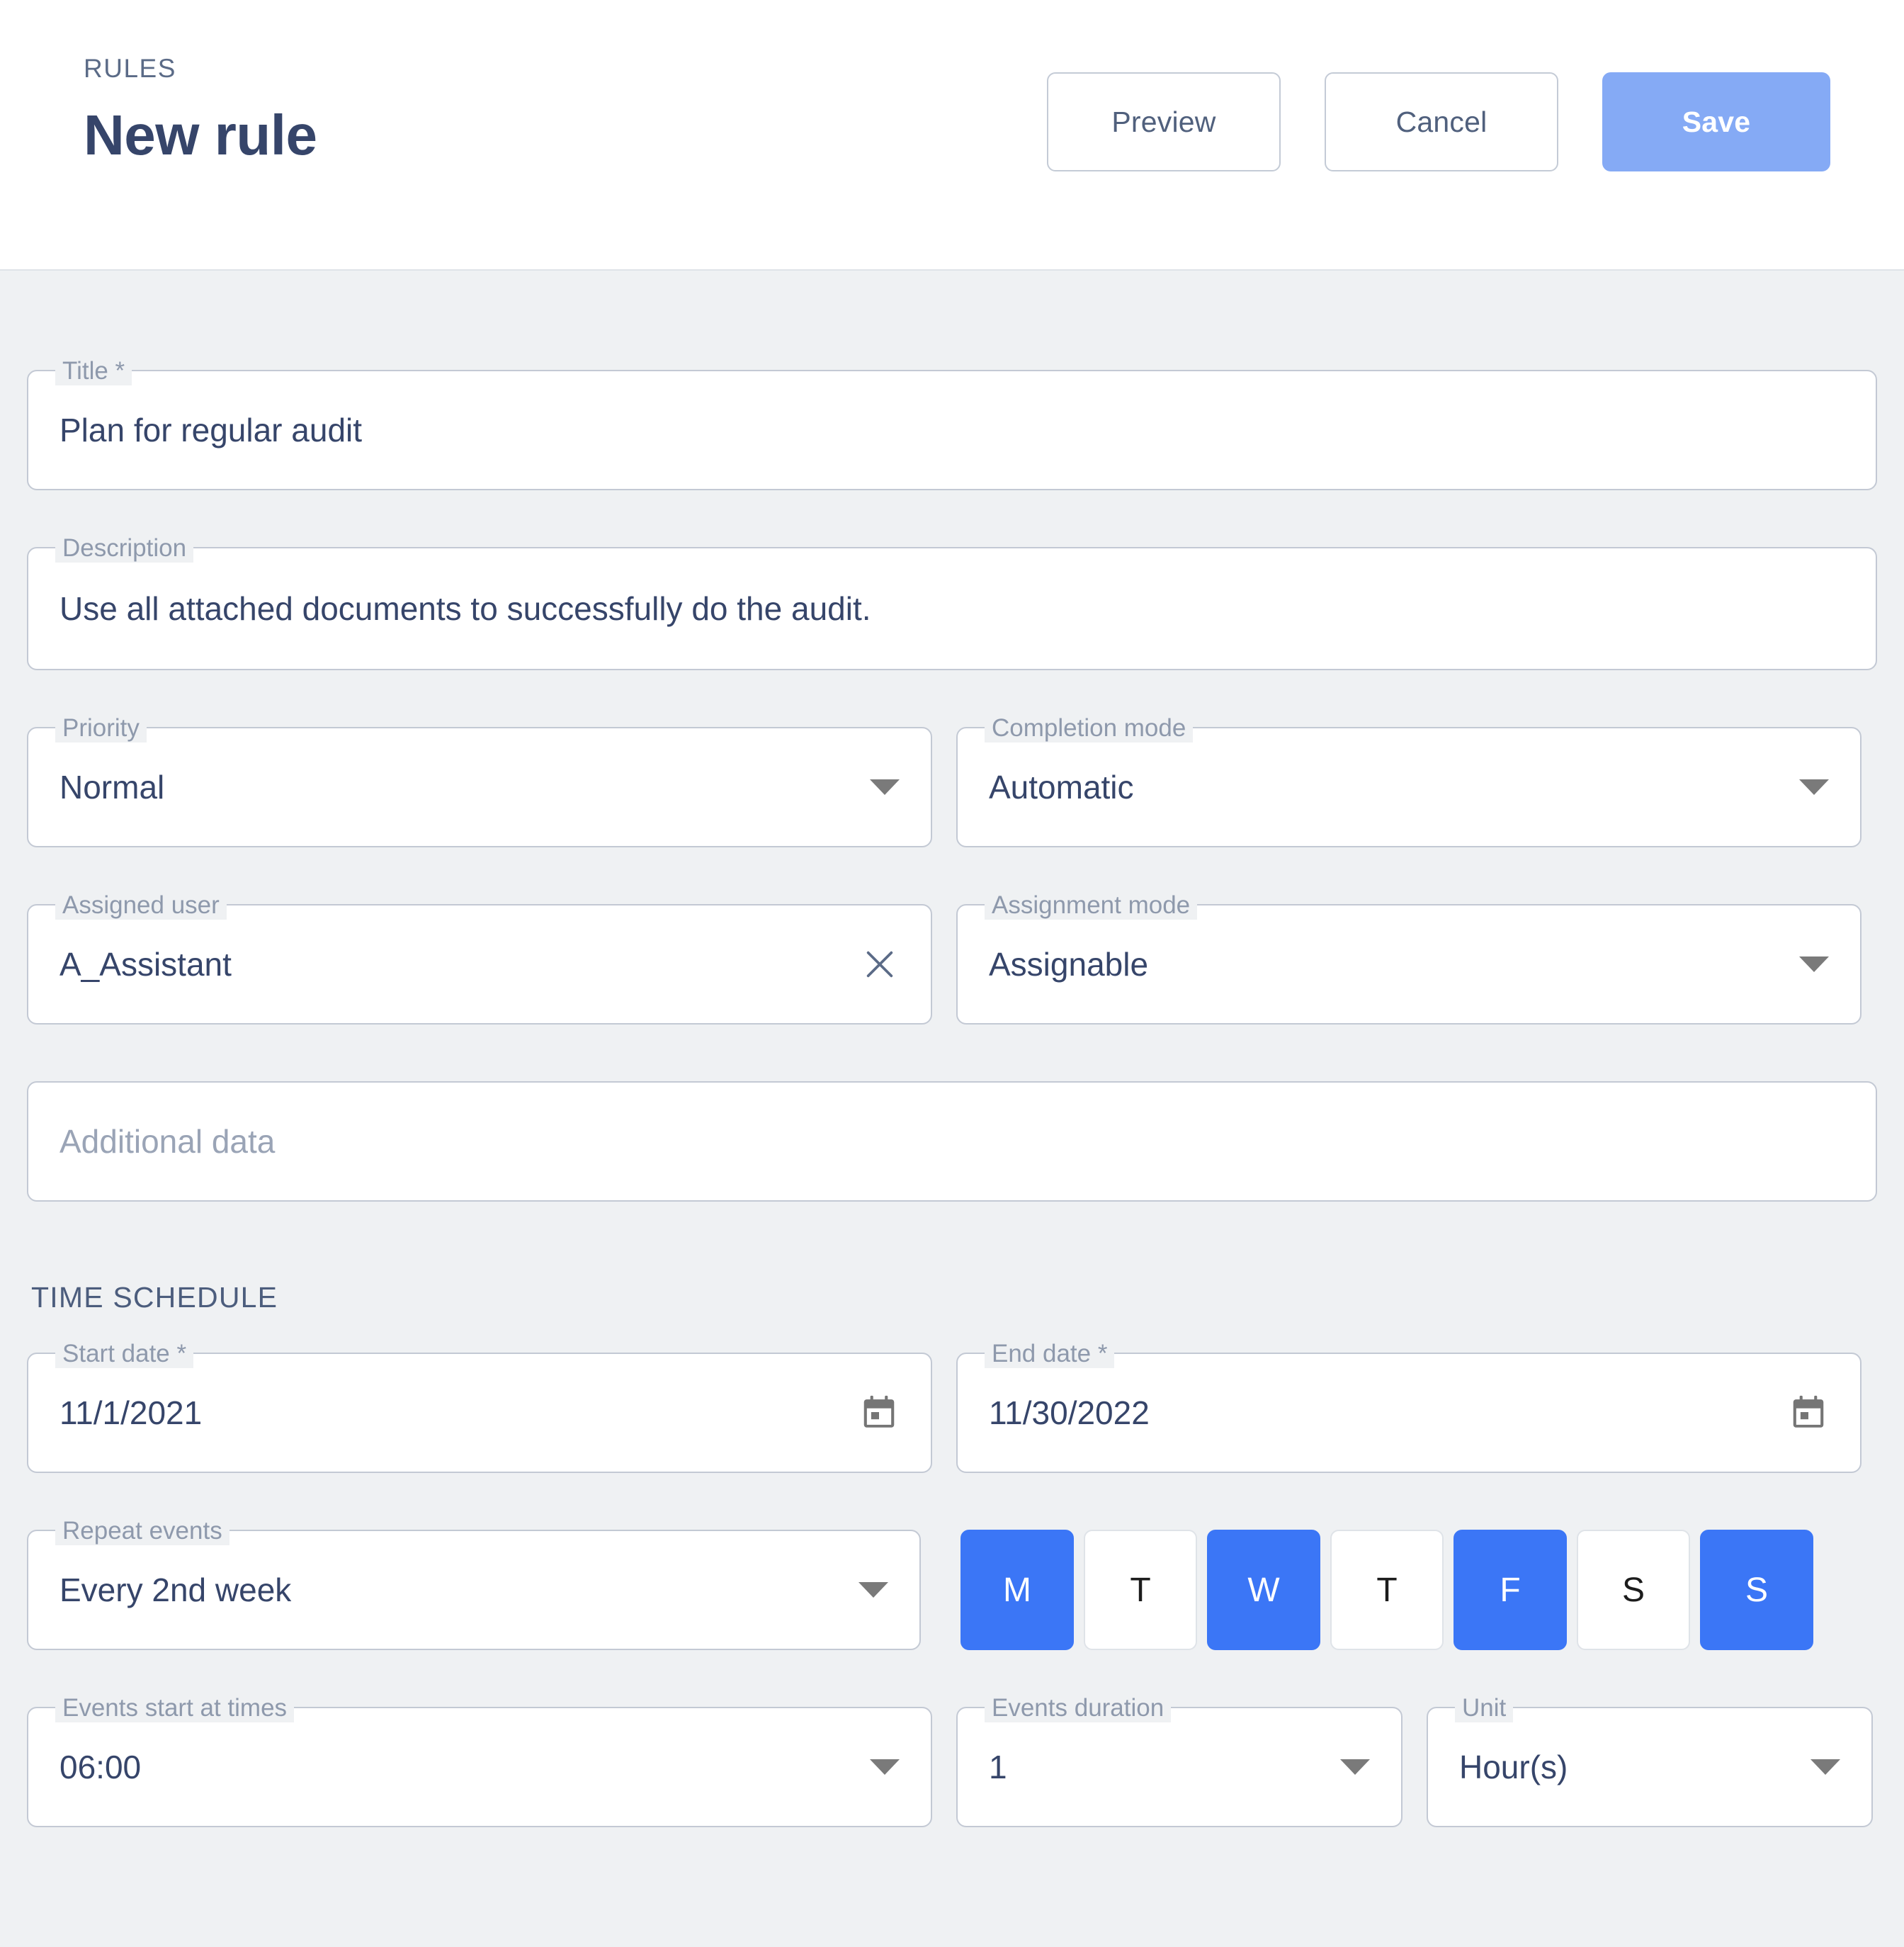  I want to click on weekday-toggle-sunday: S, so click(1757, 1590).